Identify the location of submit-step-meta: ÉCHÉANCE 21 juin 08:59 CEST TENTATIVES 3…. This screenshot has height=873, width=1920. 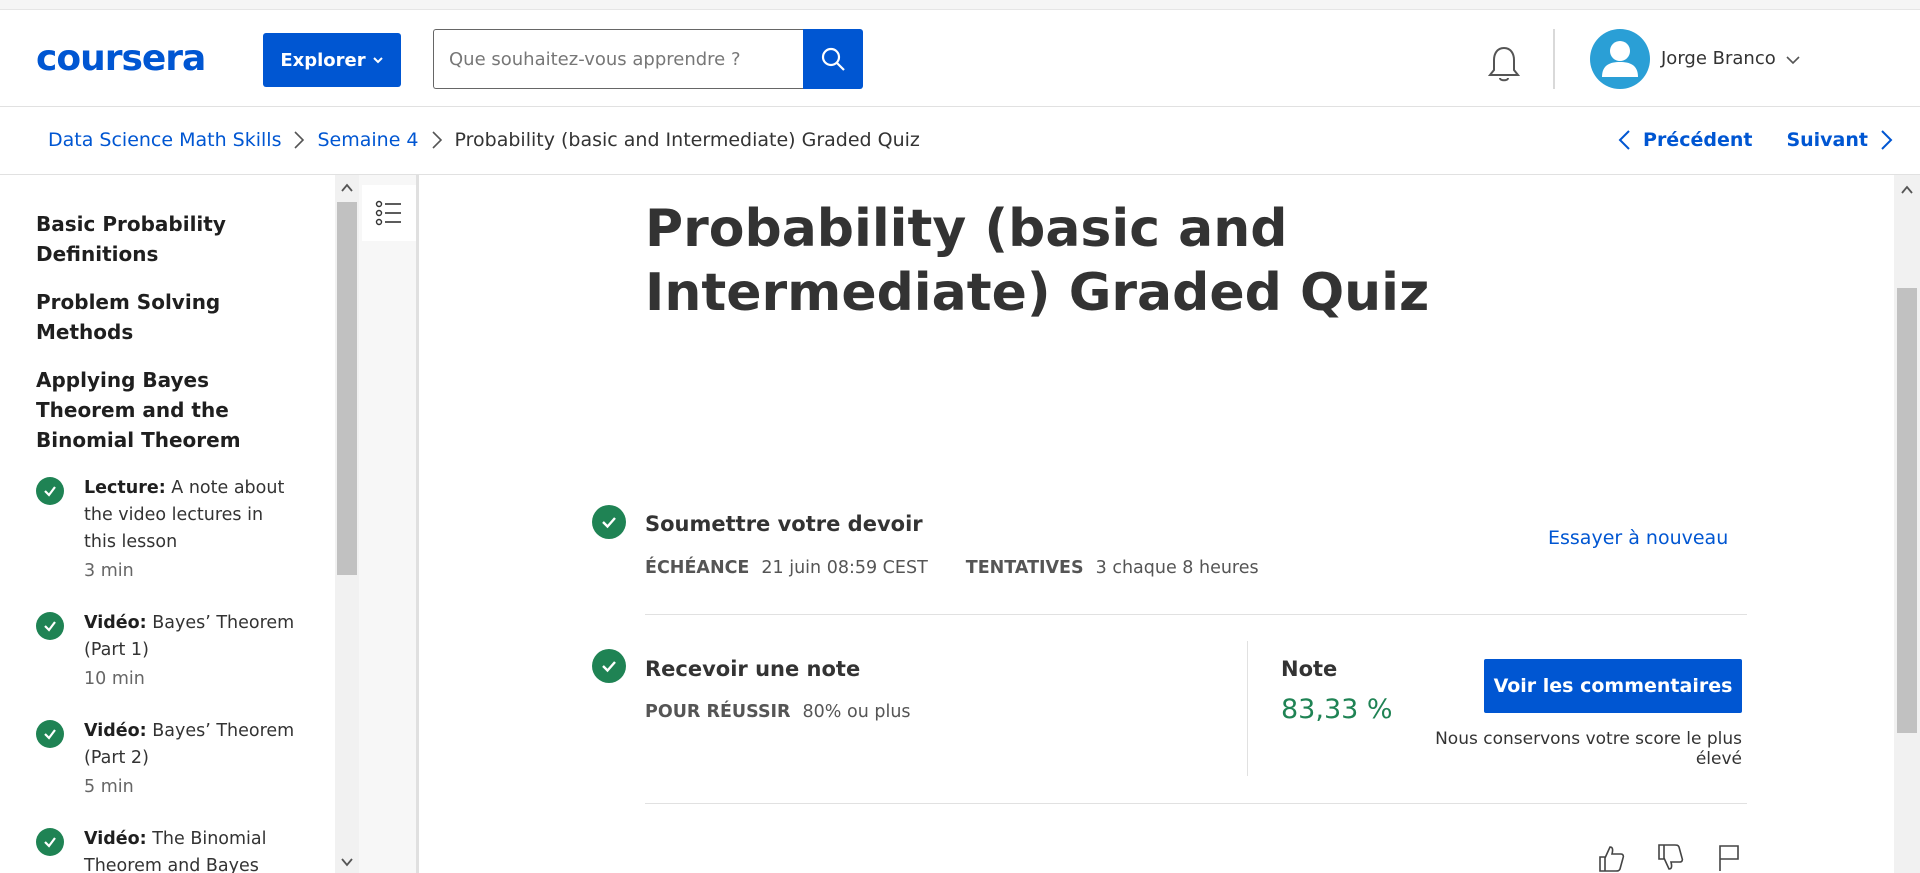
(952, 568).